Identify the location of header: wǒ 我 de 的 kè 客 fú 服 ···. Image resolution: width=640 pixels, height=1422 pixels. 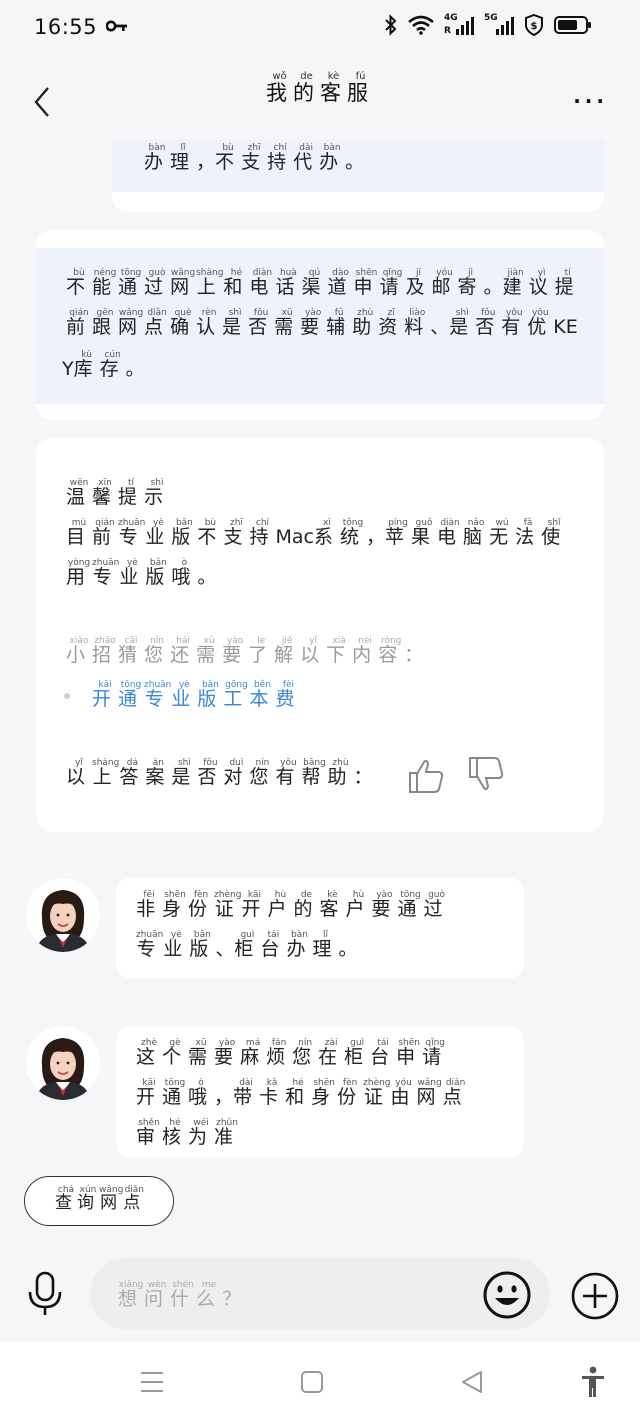
(320, 101).